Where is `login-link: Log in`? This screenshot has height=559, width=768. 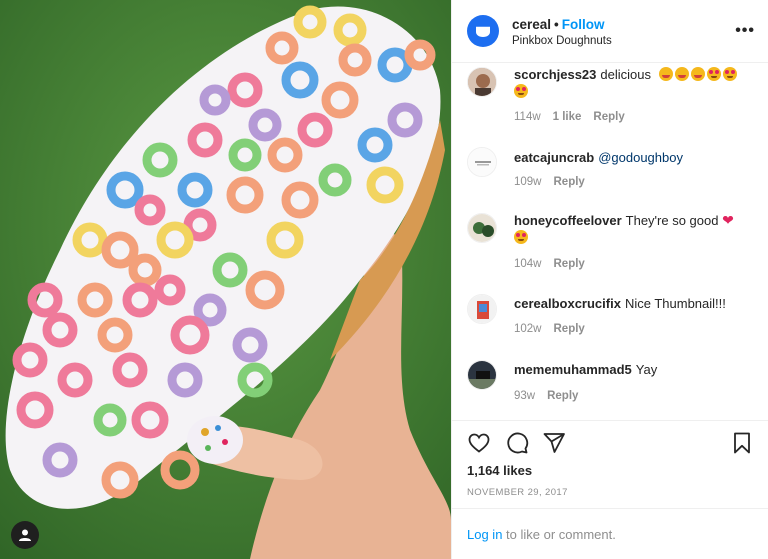
login-link: Log in is located at coordinates (484, 534).